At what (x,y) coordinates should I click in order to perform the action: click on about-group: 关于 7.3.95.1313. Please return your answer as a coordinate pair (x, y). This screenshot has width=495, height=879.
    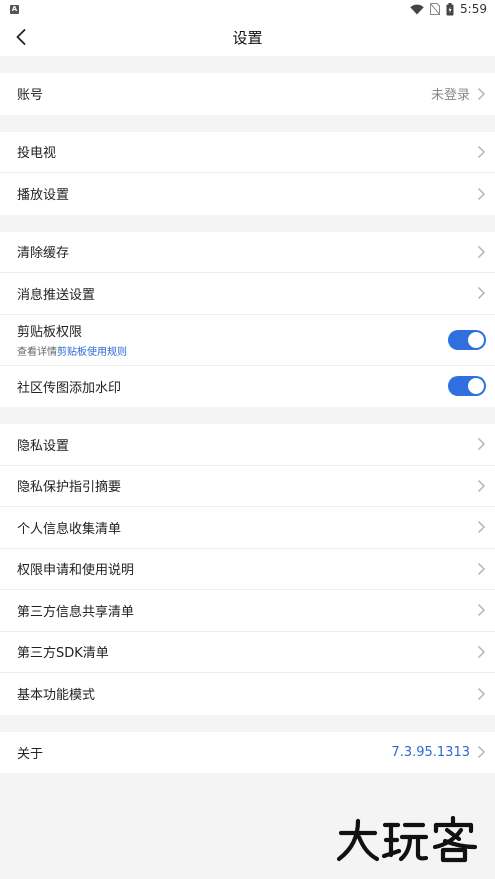
    Looking at the image, I should click on (247, 752).